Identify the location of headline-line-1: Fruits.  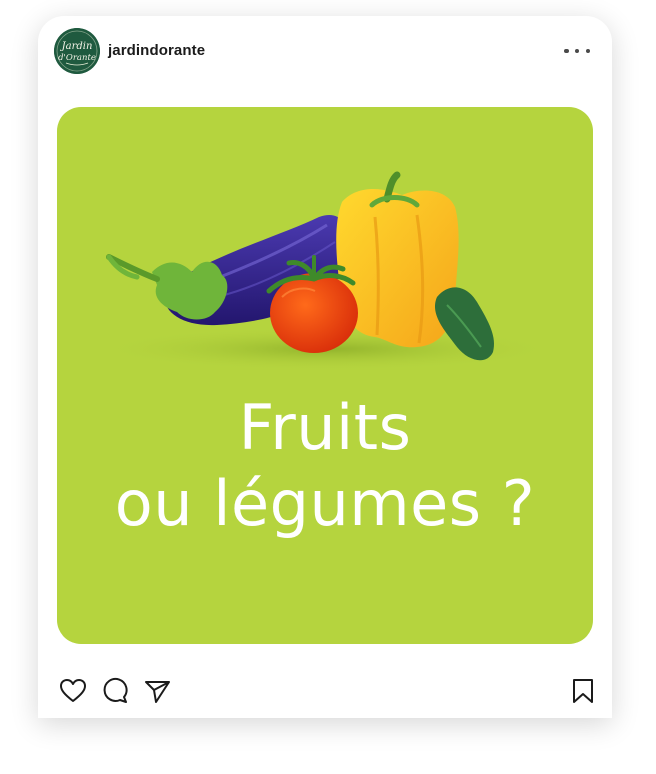
(325, 427).